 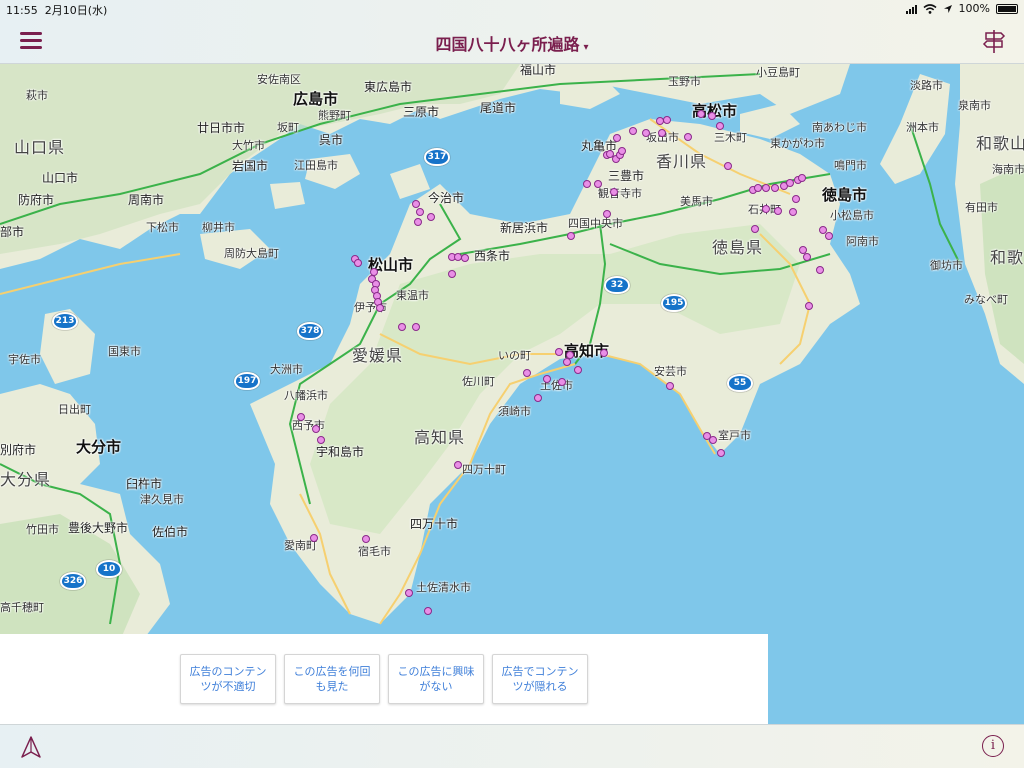 I want to click on ad-feedback-covers-content-button: 広告でコンテンツが隠れる, so click(x=540, y=679).